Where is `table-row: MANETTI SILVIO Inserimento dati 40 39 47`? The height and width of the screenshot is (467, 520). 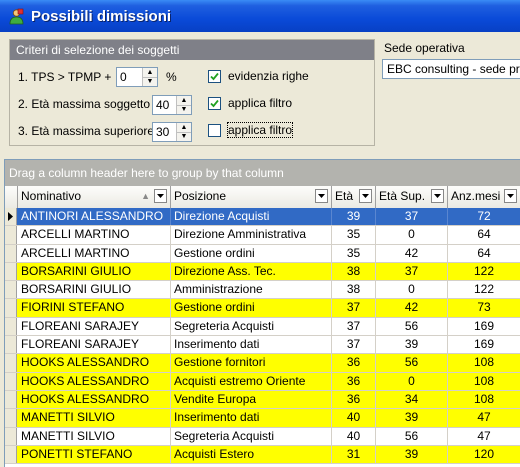 table-row: MANETTI SILVIO Inserimento dati 40 39 47 is located at coordinates (262, 418).